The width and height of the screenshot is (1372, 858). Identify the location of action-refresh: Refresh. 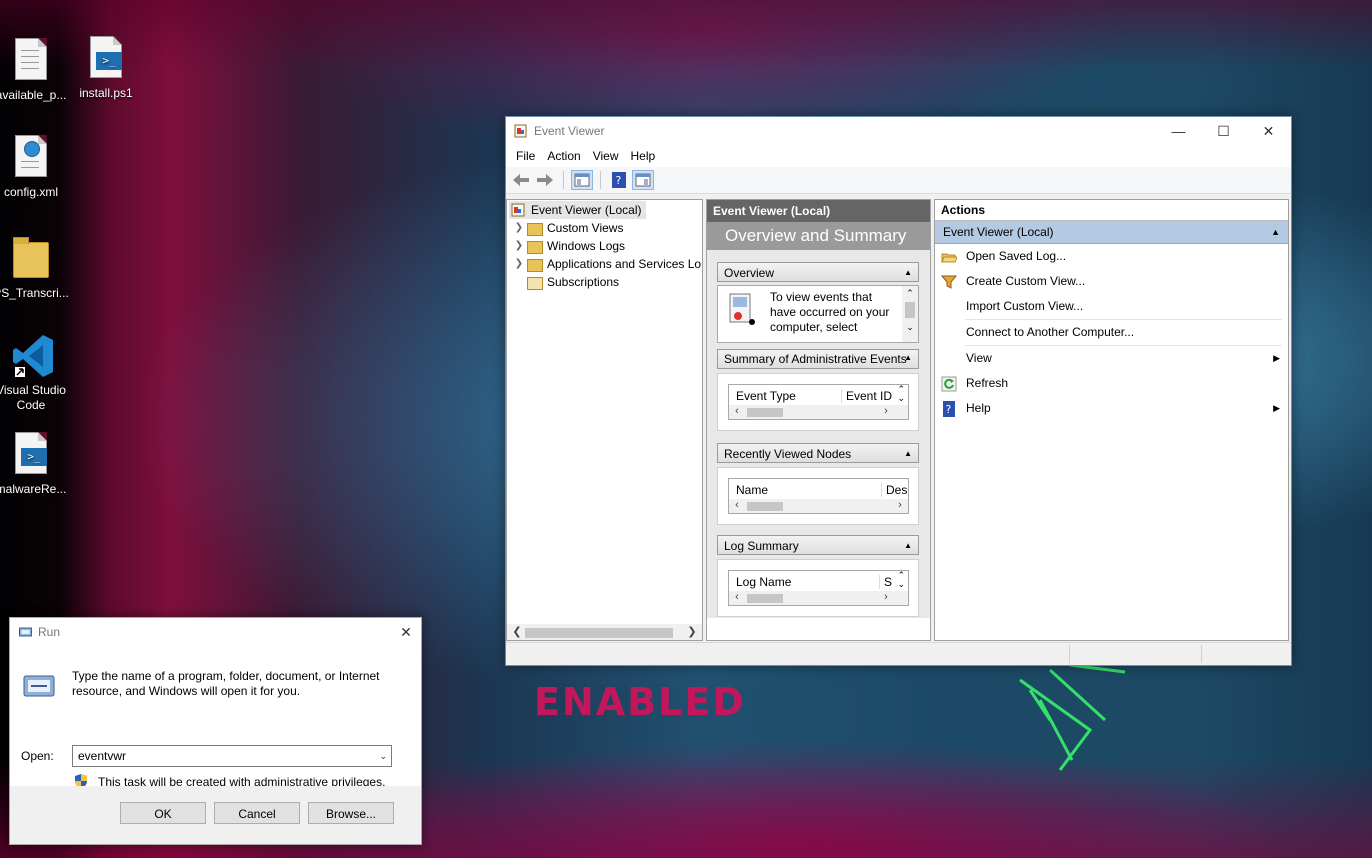
(1111, 383).